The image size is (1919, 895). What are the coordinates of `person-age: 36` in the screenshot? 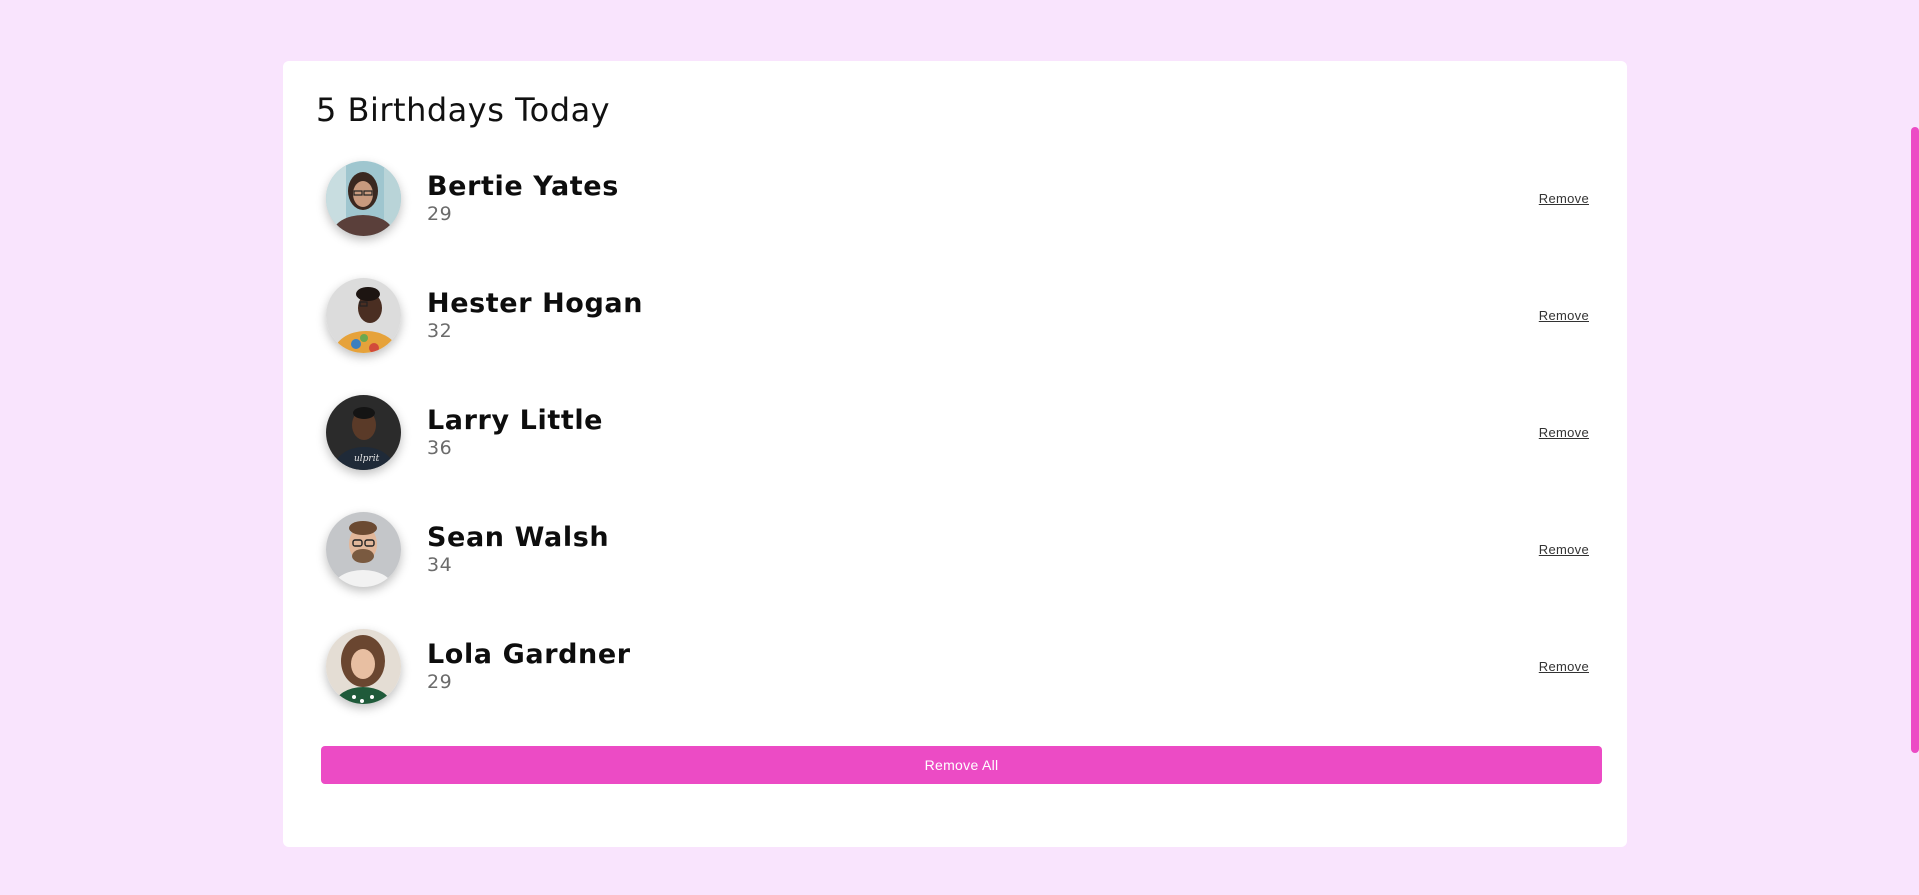 It's located at (440, 448).